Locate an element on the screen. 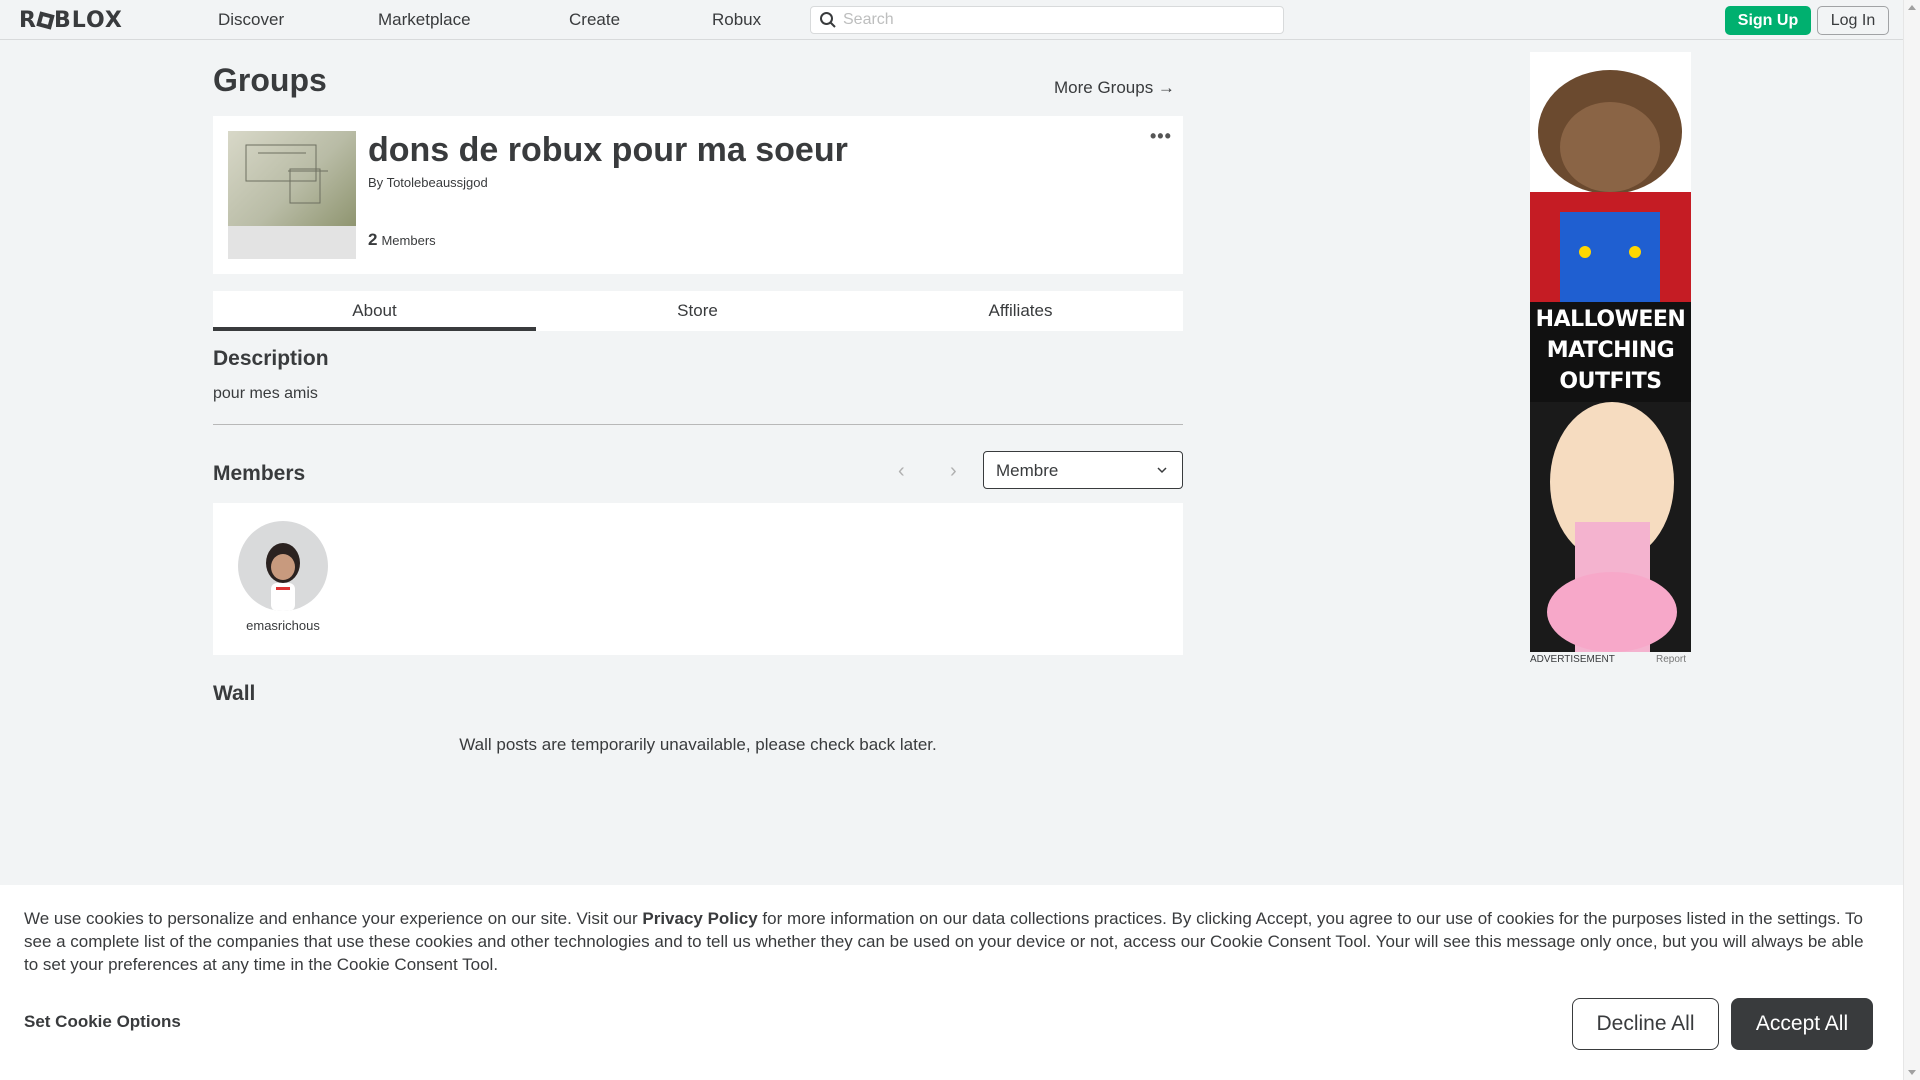 The width and height of the screenshot is (1920, 1080). page-title: Groups is located at coordinates (270, 80).